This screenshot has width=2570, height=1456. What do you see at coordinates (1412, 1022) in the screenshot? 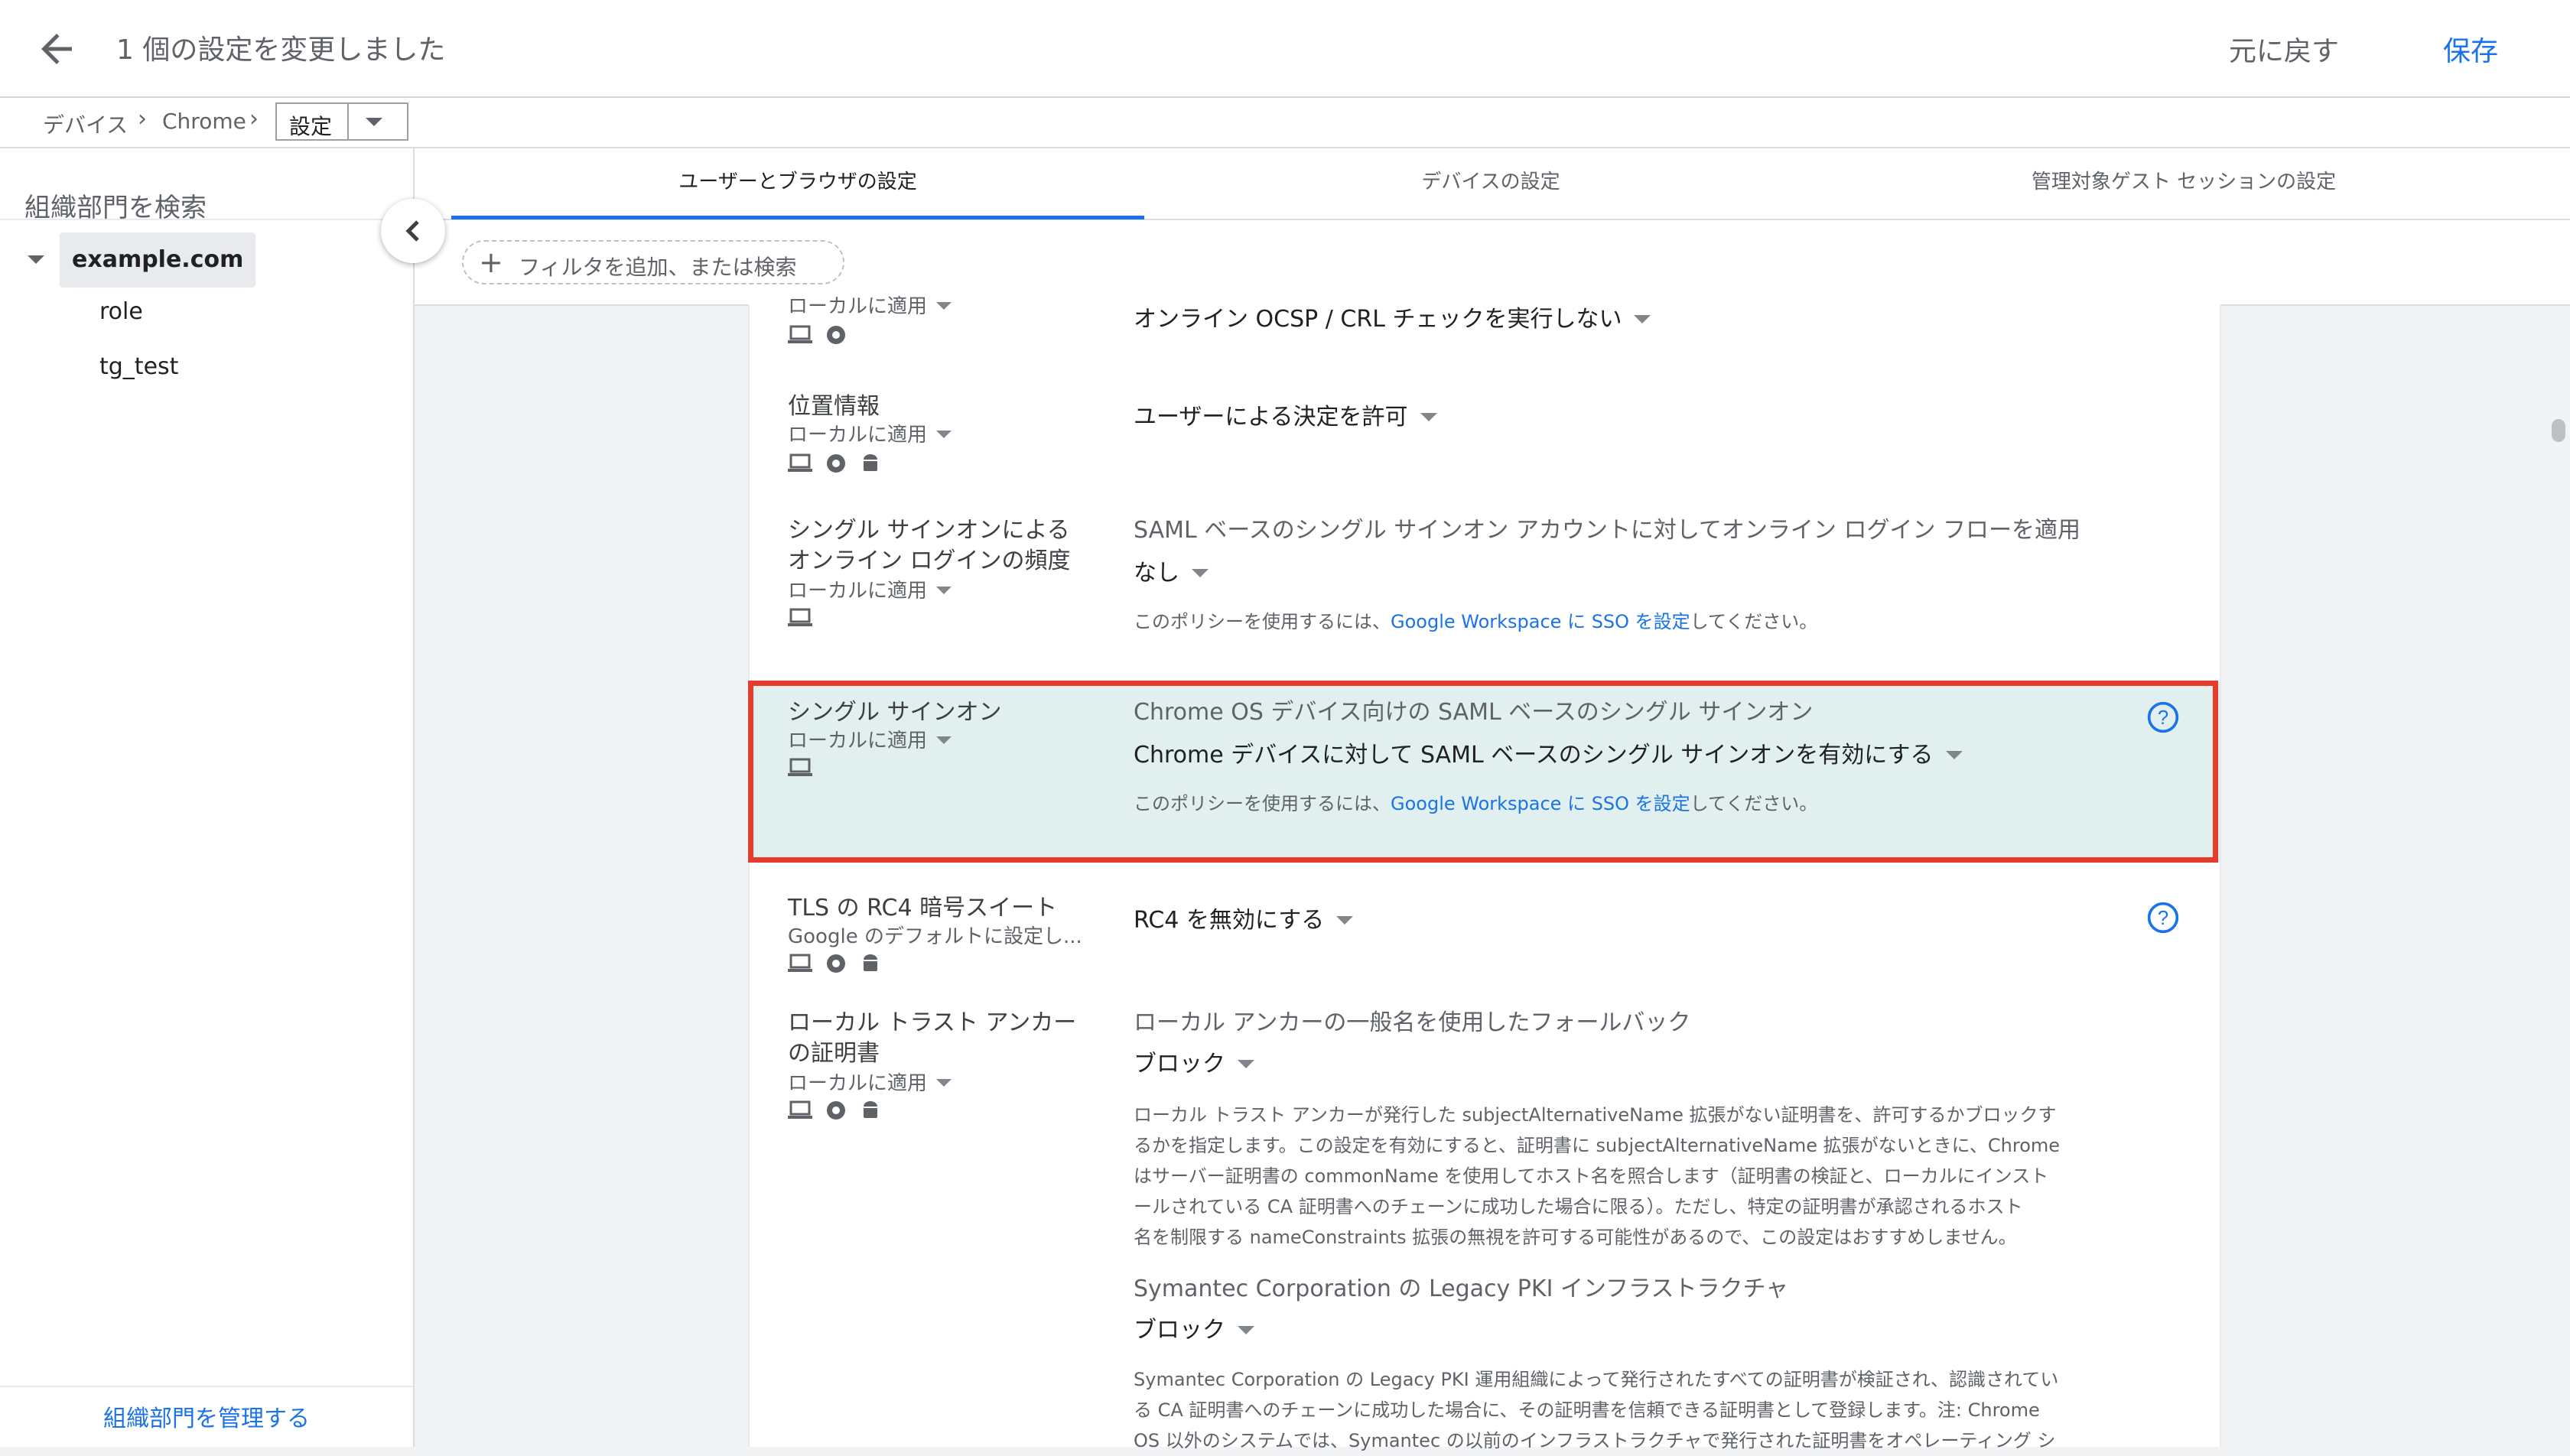
I see `setting-value-label: ローカル アンカーの一般名を使用したフォールバック` at bounding box center [1412, 1022].